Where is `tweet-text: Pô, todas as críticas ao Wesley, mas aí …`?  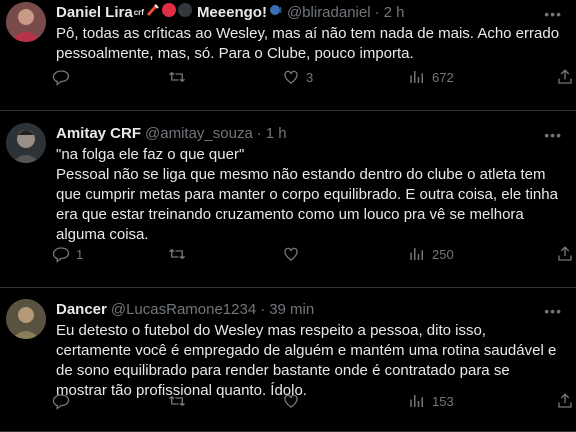 tweet-text: Pô, todas as críticas ao Wesley, mas aí … is located at coordinates (308, 43).